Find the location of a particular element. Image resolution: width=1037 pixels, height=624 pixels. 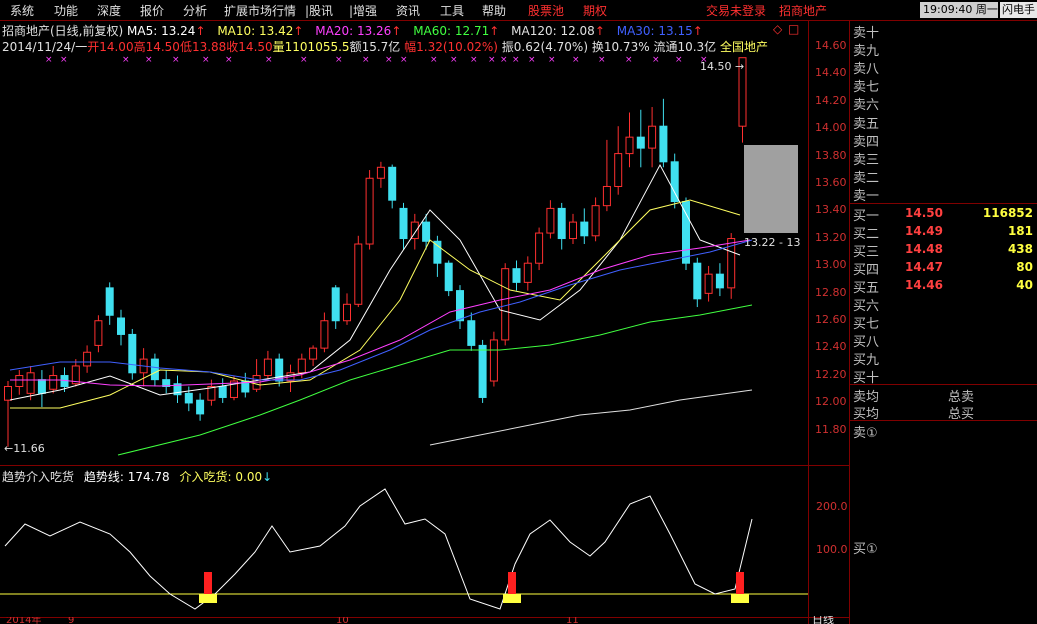

footer-separator is located at coordinates (424, 617).